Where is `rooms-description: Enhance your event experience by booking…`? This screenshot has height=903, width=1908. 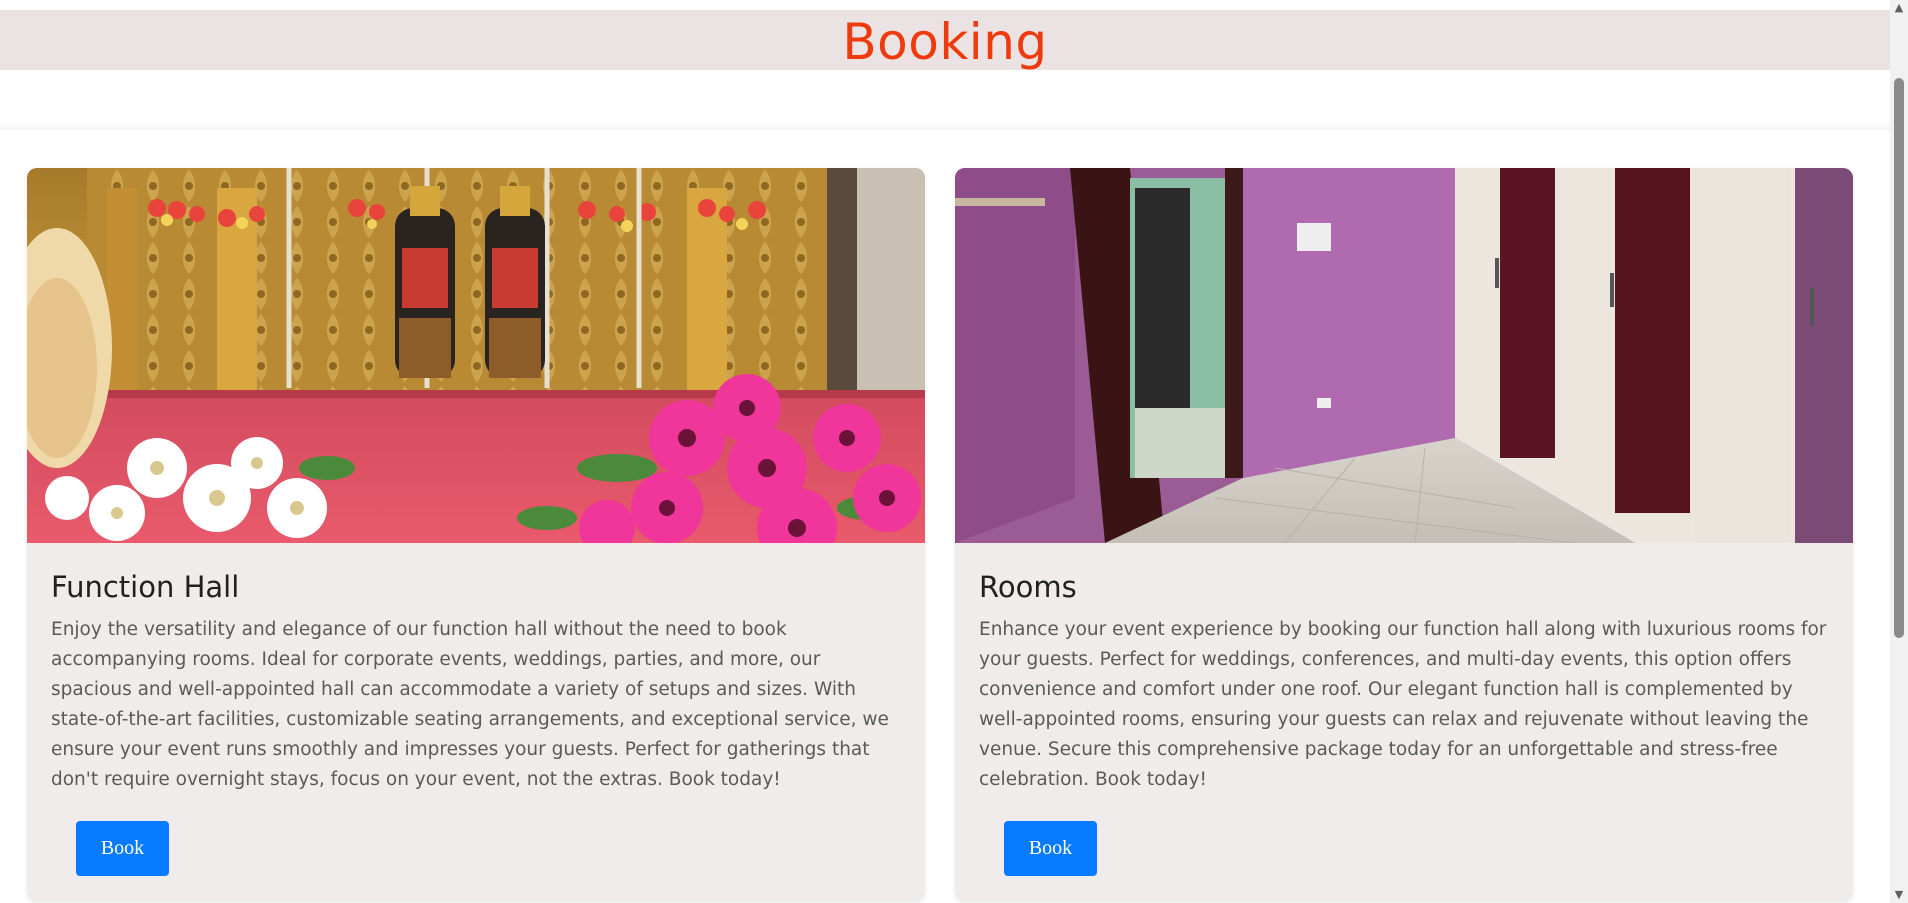
rooms-description: Enhance your event experience by booking… is located at coordinates (1403, 704).